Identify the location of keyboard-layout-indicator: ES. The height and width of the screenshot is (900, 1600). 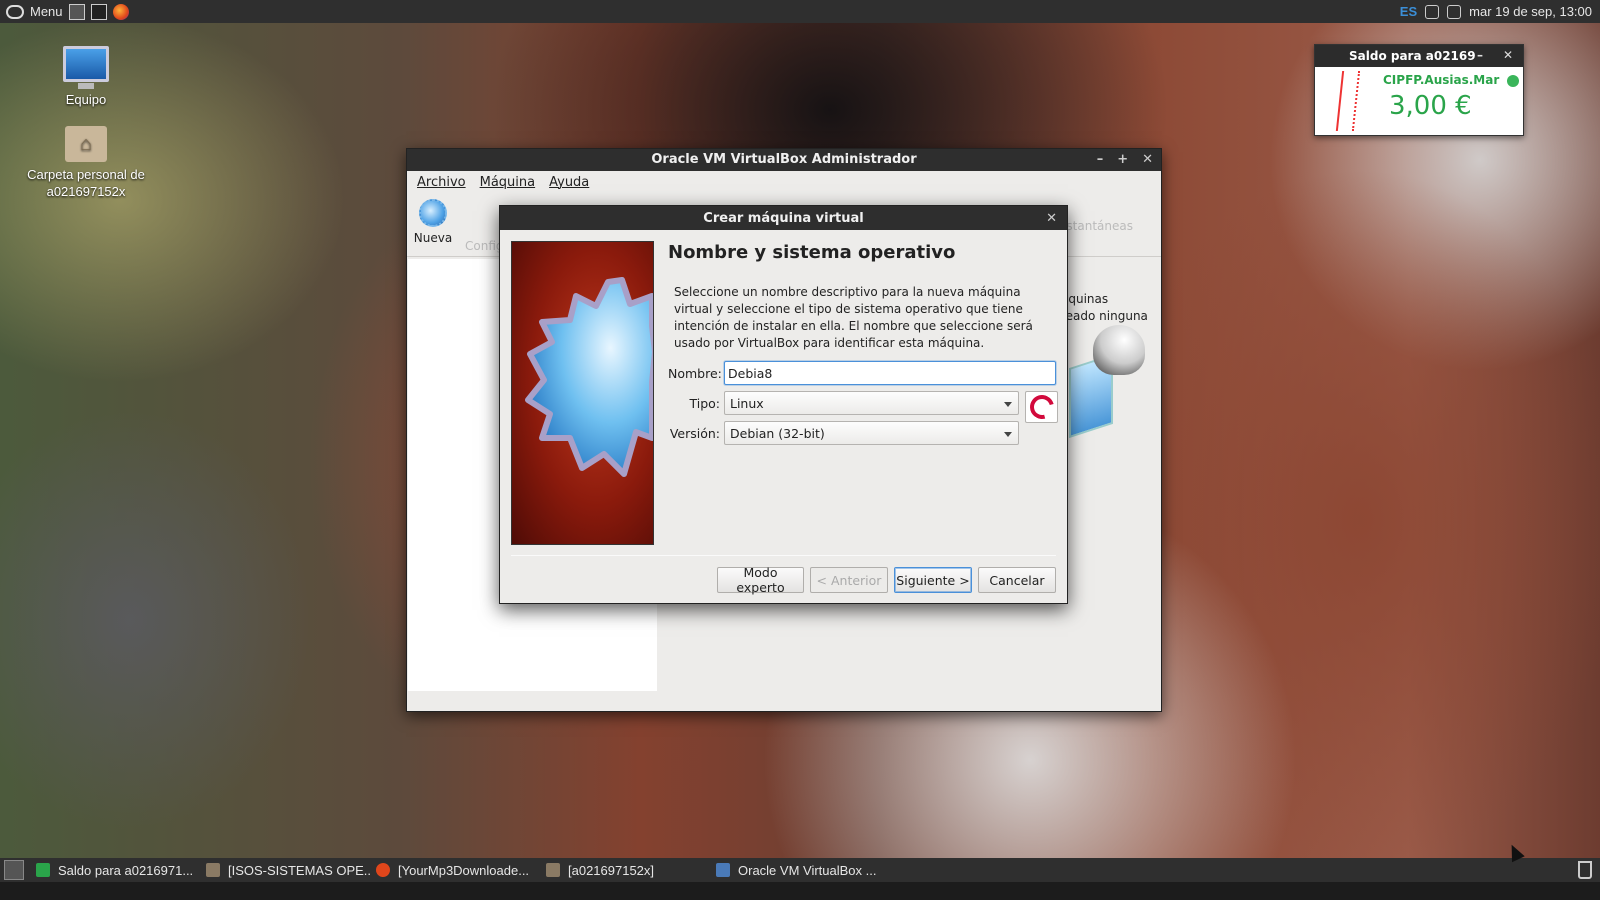
(1408, 11).